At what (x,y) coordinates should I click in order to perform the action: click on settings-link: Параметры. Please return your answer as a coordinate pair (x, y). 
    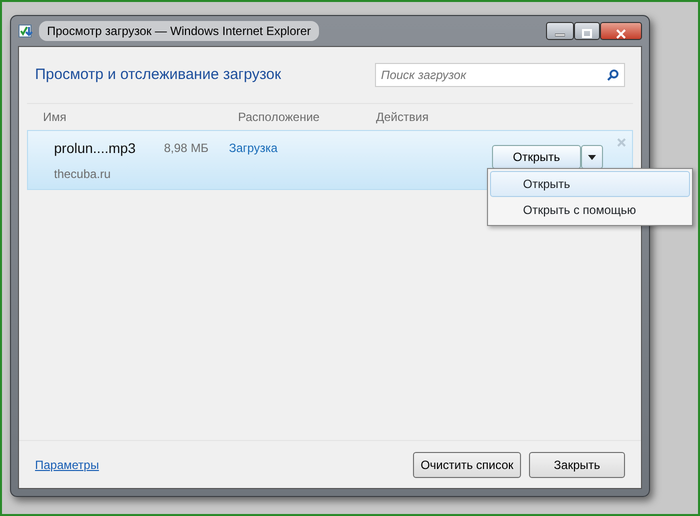
    Looking at the image, I should click on (67, 465).